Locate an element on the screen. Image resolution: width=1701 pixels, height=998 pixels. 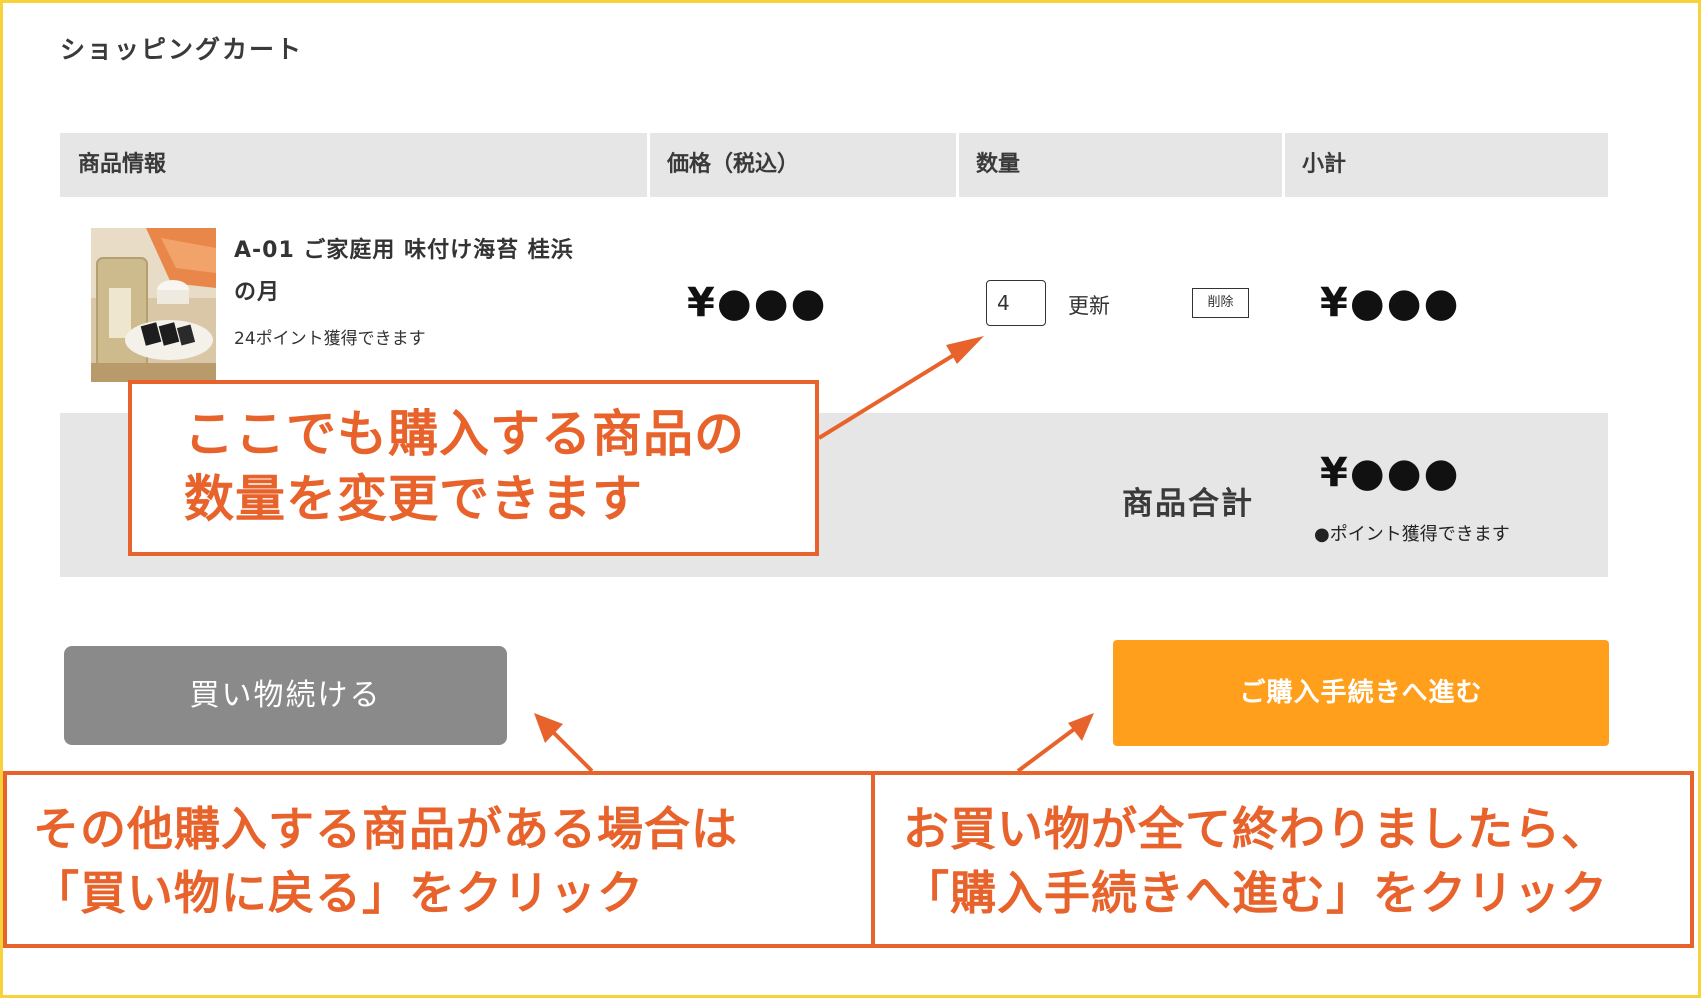
arrow-to-continue-button-icon is located at coordinates (571, 750).